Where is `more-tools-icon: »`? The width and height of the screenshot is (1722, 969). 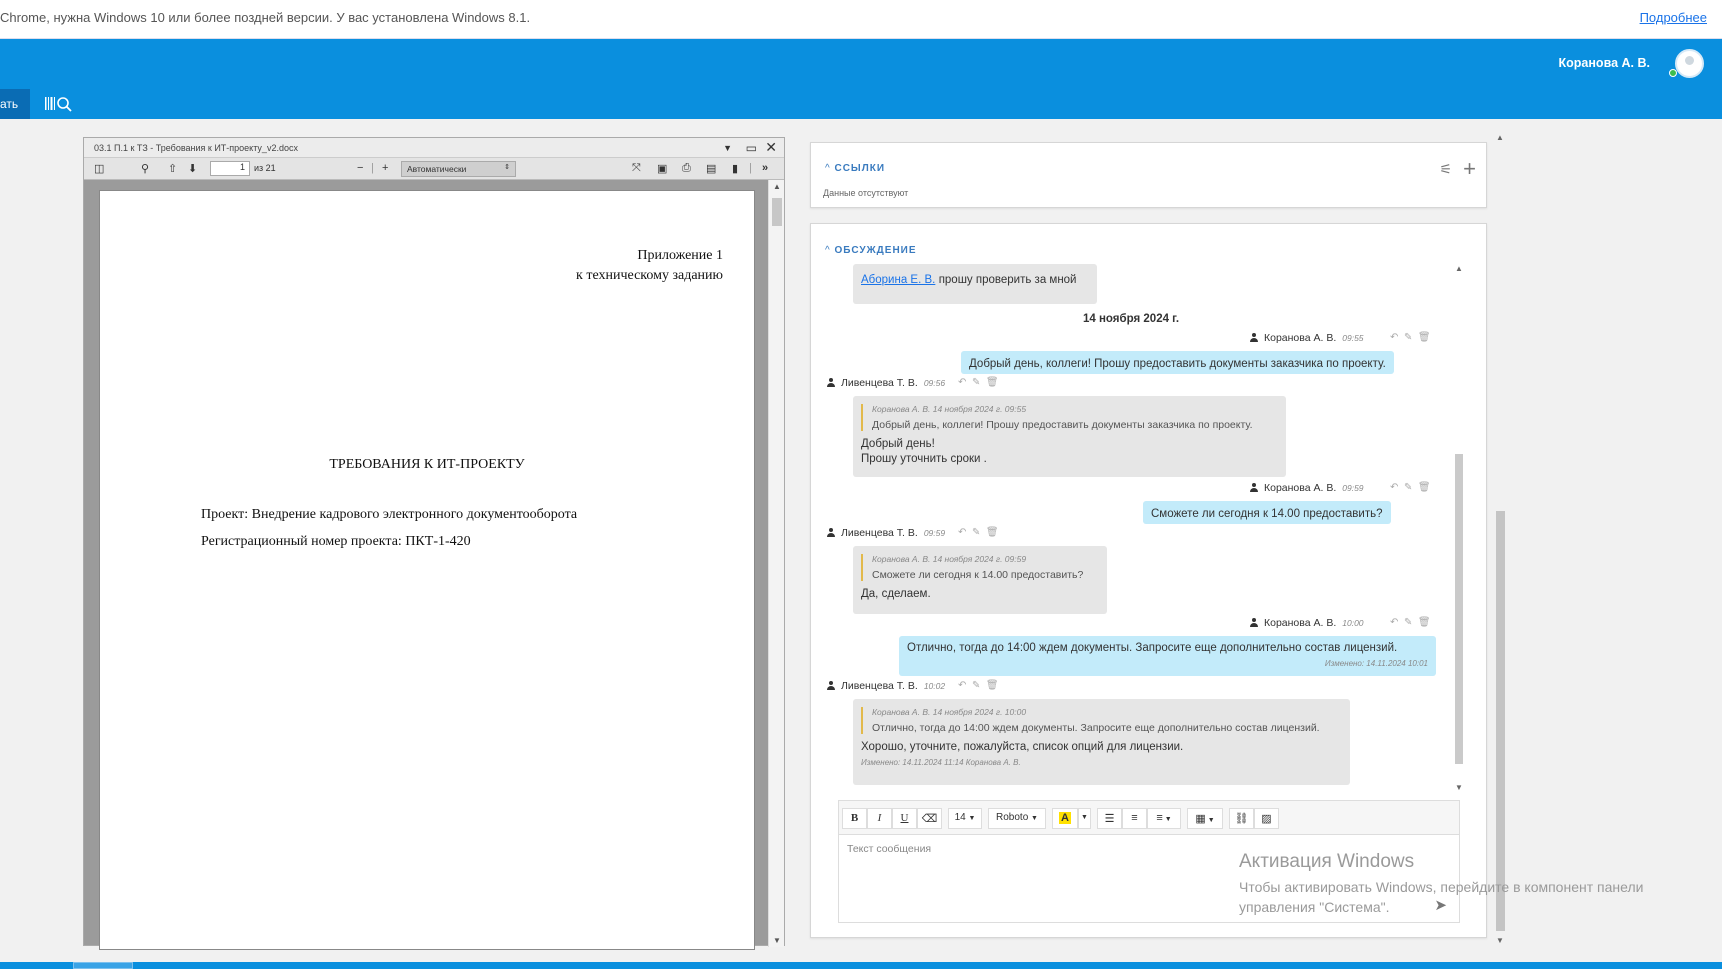 more-tools-icon: » is located at coordinates (765, 168).